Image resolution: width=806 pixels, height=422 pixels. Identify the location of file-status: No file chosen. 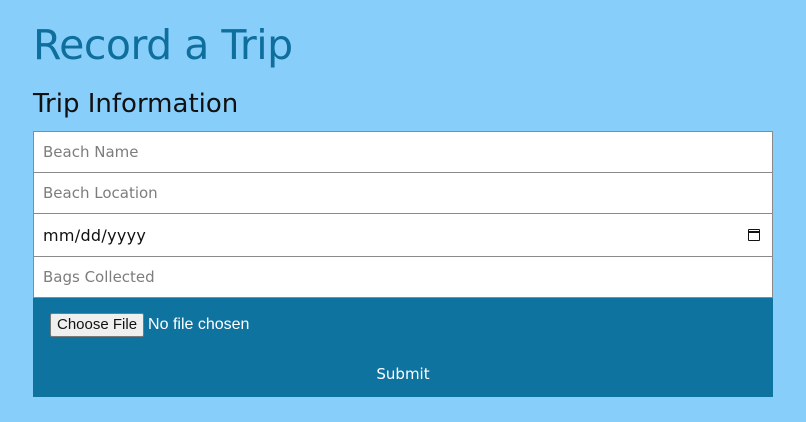
(199, 324).